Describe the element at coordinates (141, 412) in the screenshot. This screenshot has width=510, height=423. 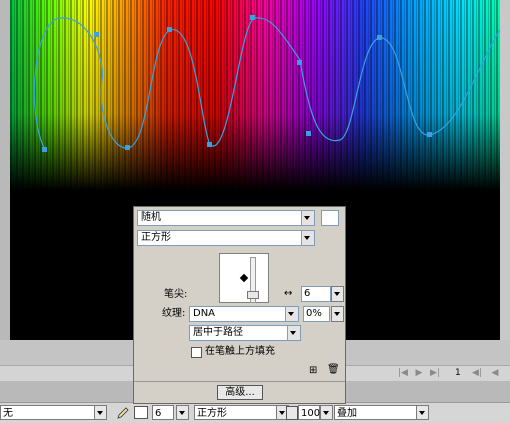
I see `stroke-color-swatch` at that location.